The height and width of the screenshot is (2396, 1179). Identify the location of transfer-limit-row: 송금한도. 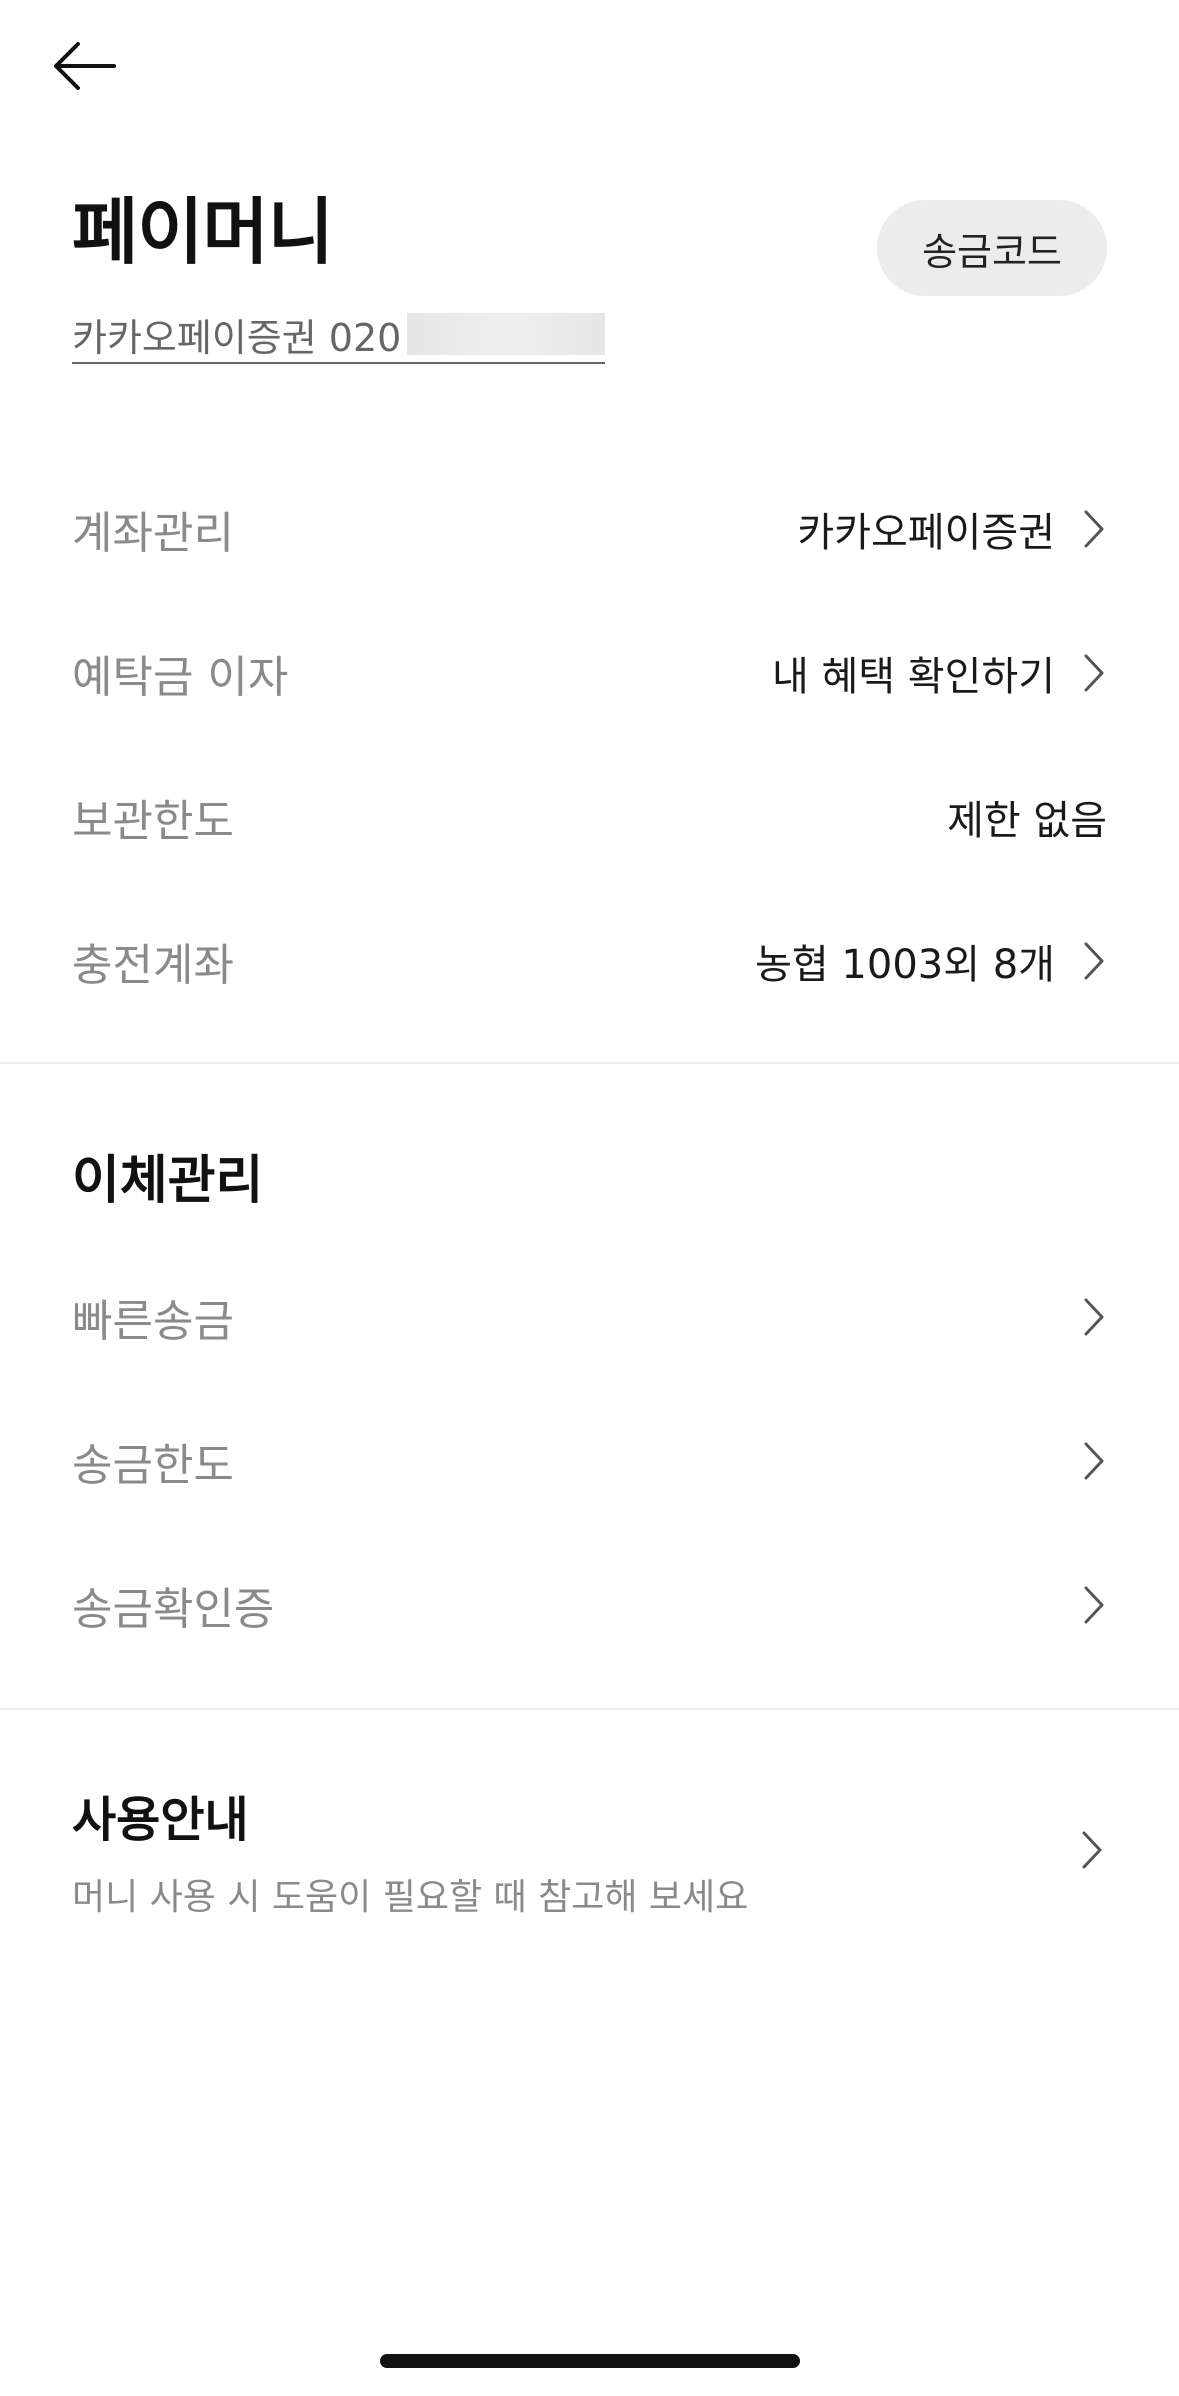
(589, 1461).